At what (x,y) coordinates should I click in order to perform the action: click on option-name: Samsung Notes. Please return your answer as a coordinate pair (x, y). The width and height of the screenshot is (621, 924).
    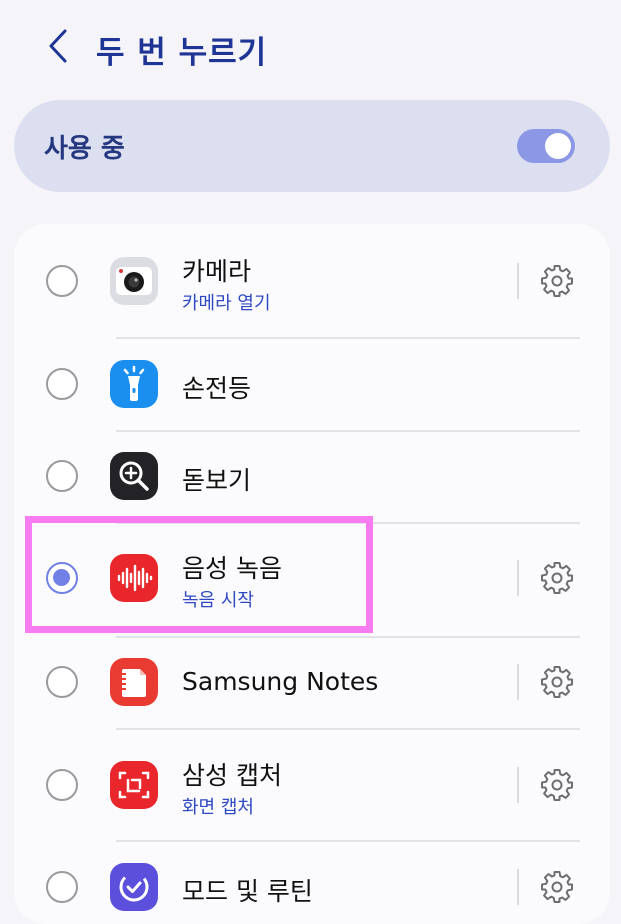
    Looking at the image, I should click on (280, 681).